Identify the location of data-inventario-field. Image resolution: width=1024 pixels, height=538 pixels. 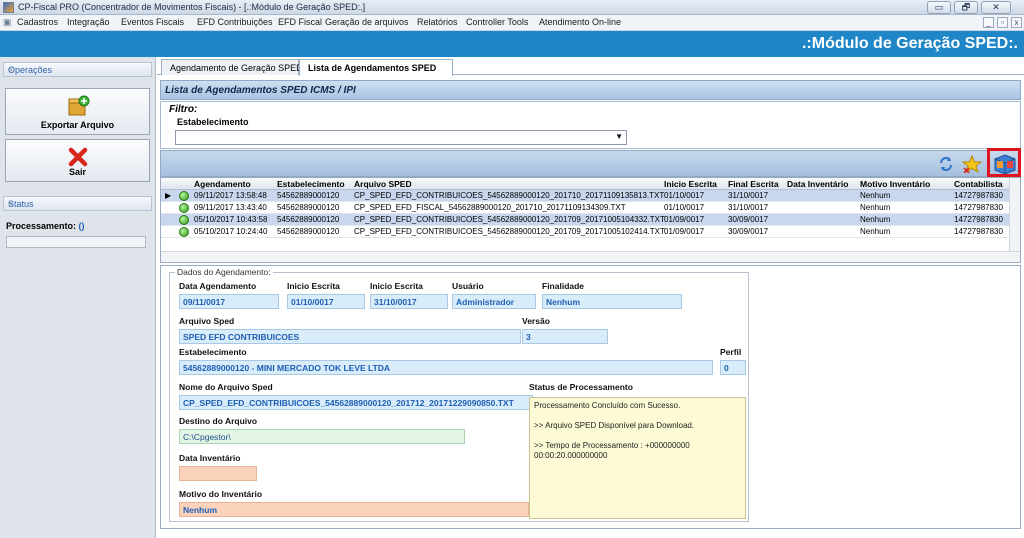
(218, 473).